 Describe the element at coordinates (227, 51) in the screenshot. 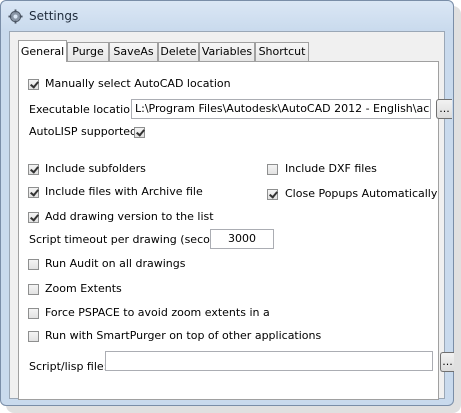

I see `tab-variables: Variables` at that location.